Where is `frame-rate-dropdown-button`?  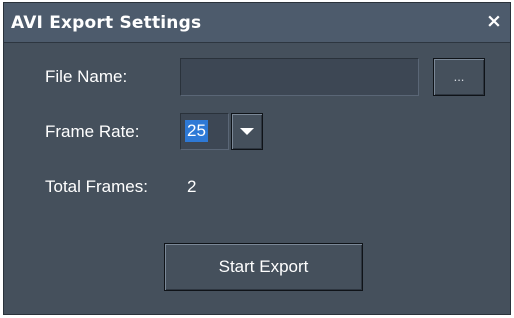 frame-rate-dropdown-button is located at coordinates (247, 131).